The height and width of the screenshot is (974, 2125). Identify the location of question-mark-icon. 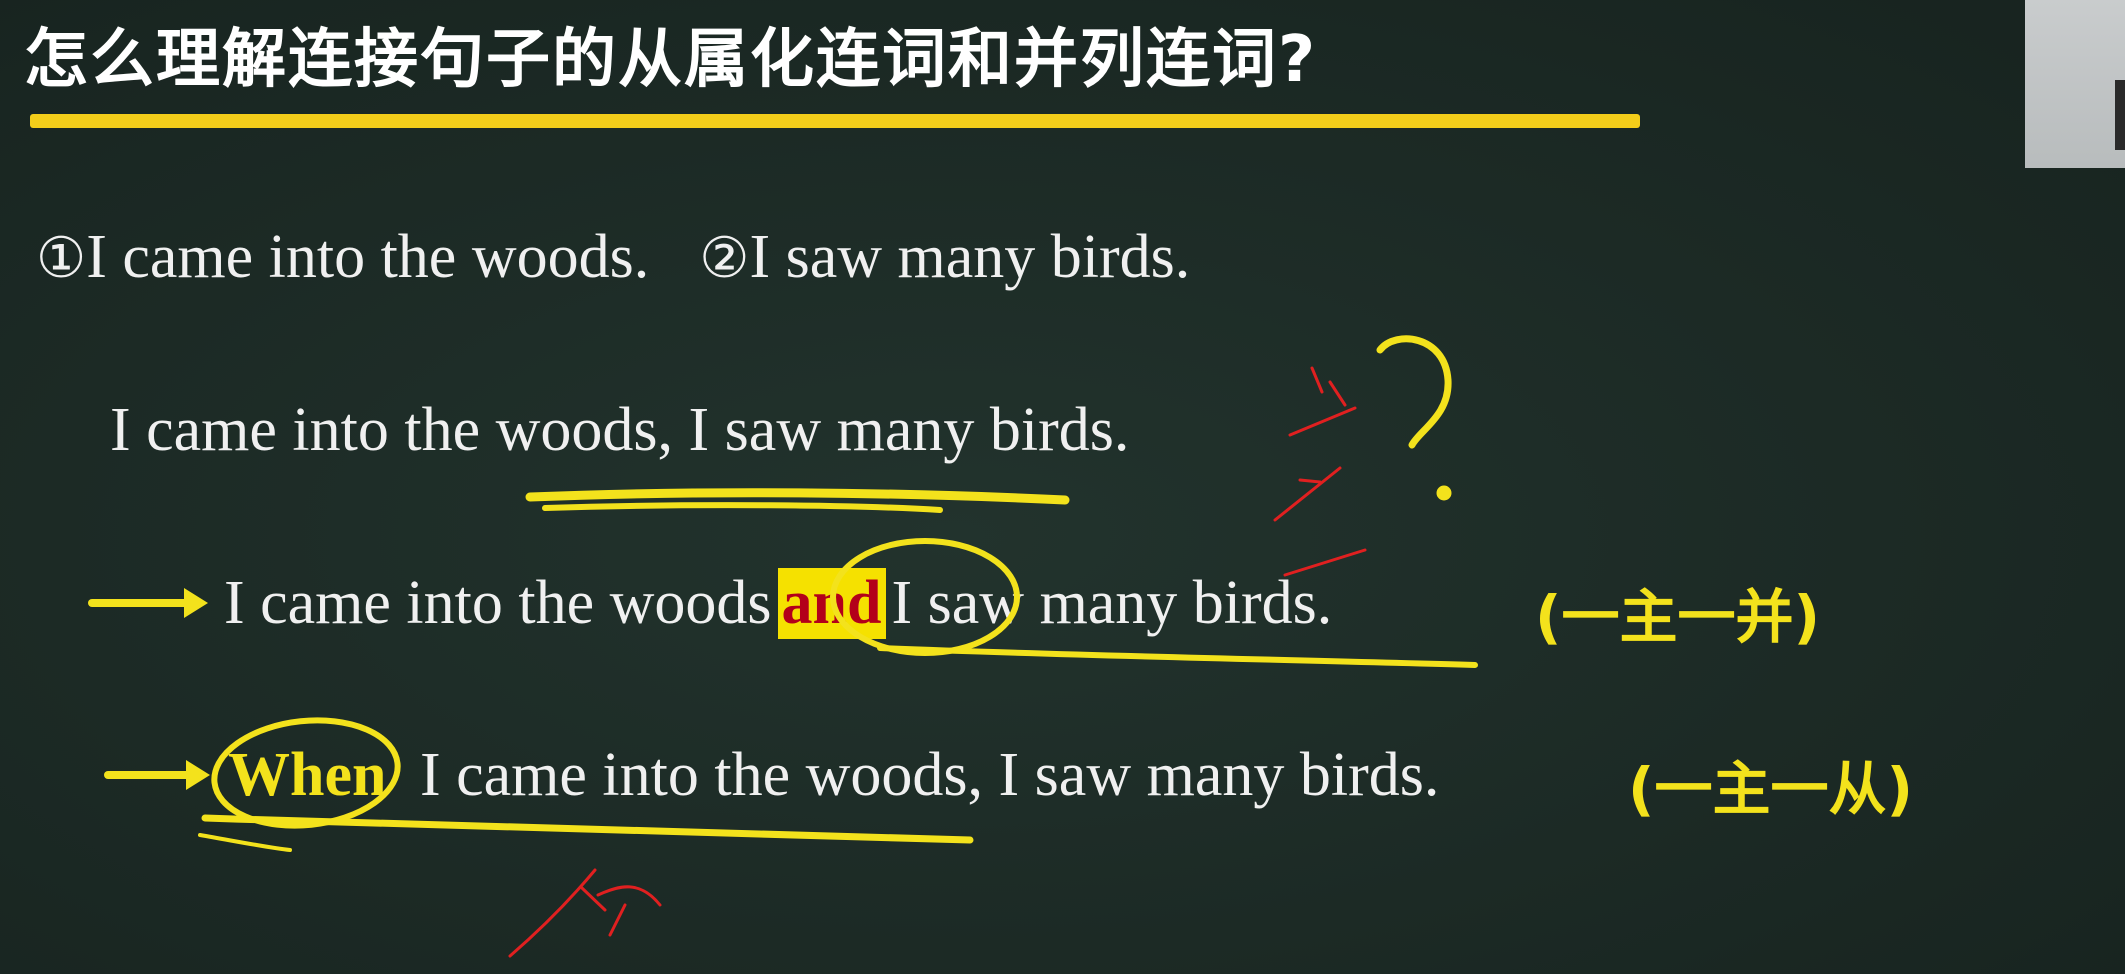
(1414, 418).